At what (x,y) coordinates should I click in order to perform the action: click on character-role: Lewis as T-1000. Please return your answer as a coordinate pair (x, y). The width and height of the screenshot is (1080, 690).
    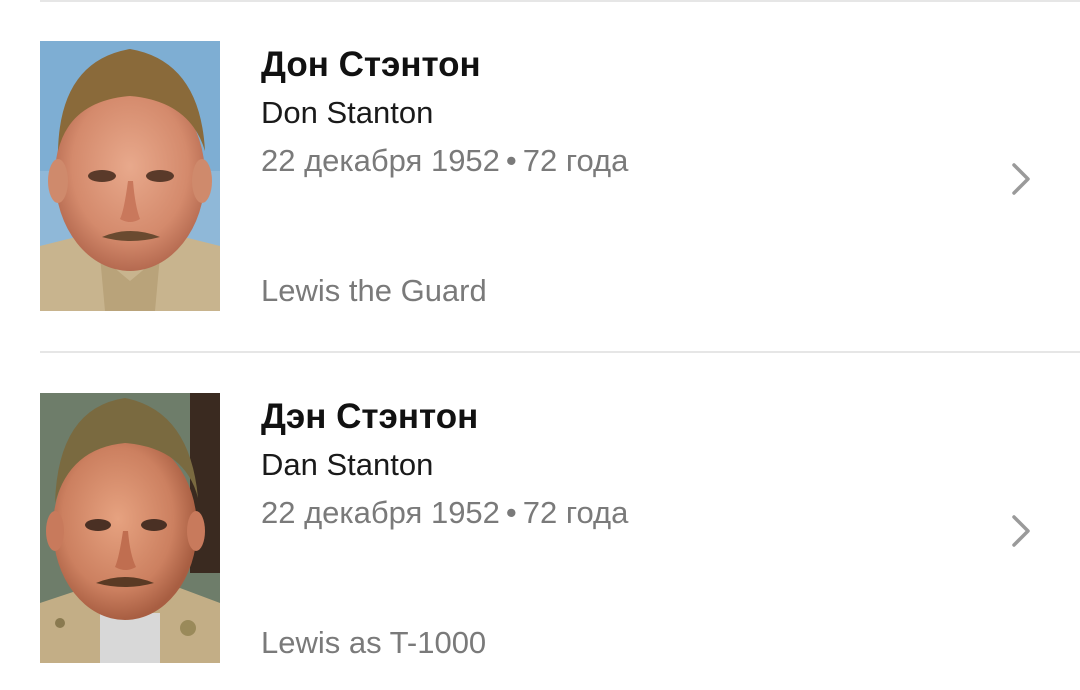
    Looking at the image, I should click on (374, 642).